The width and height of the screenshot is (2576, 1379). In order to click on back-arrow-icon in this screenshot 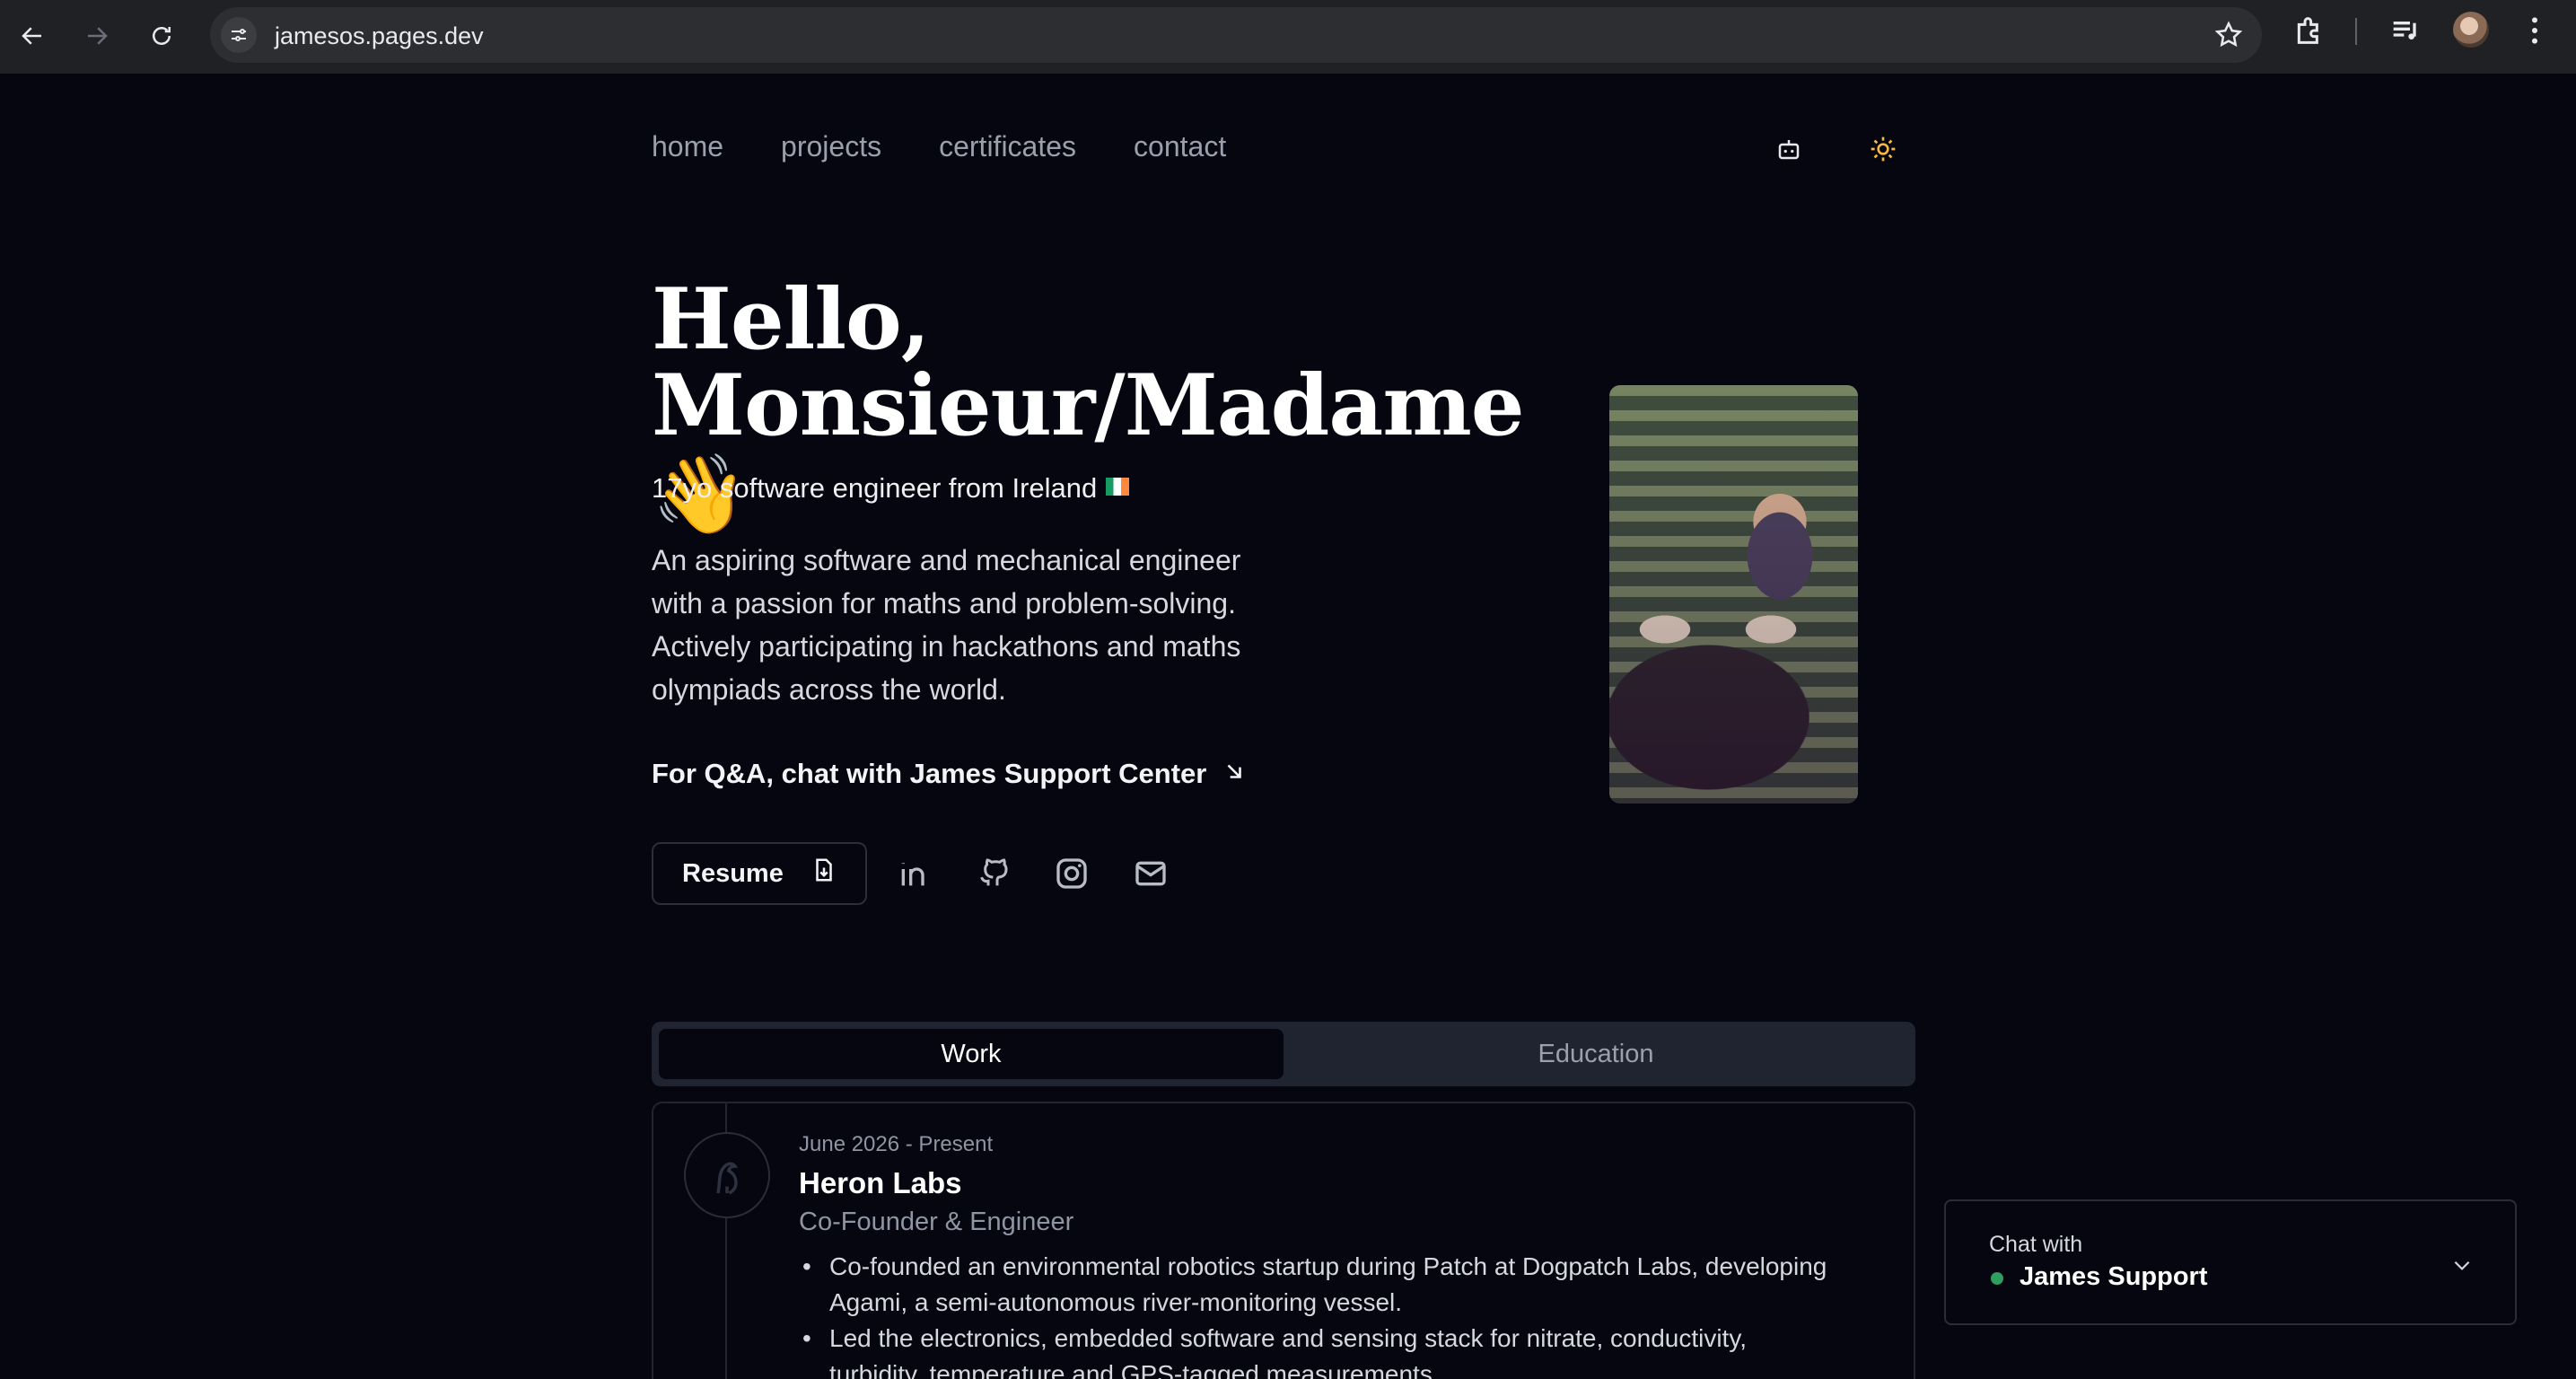, I will do `click(32, 36)`.